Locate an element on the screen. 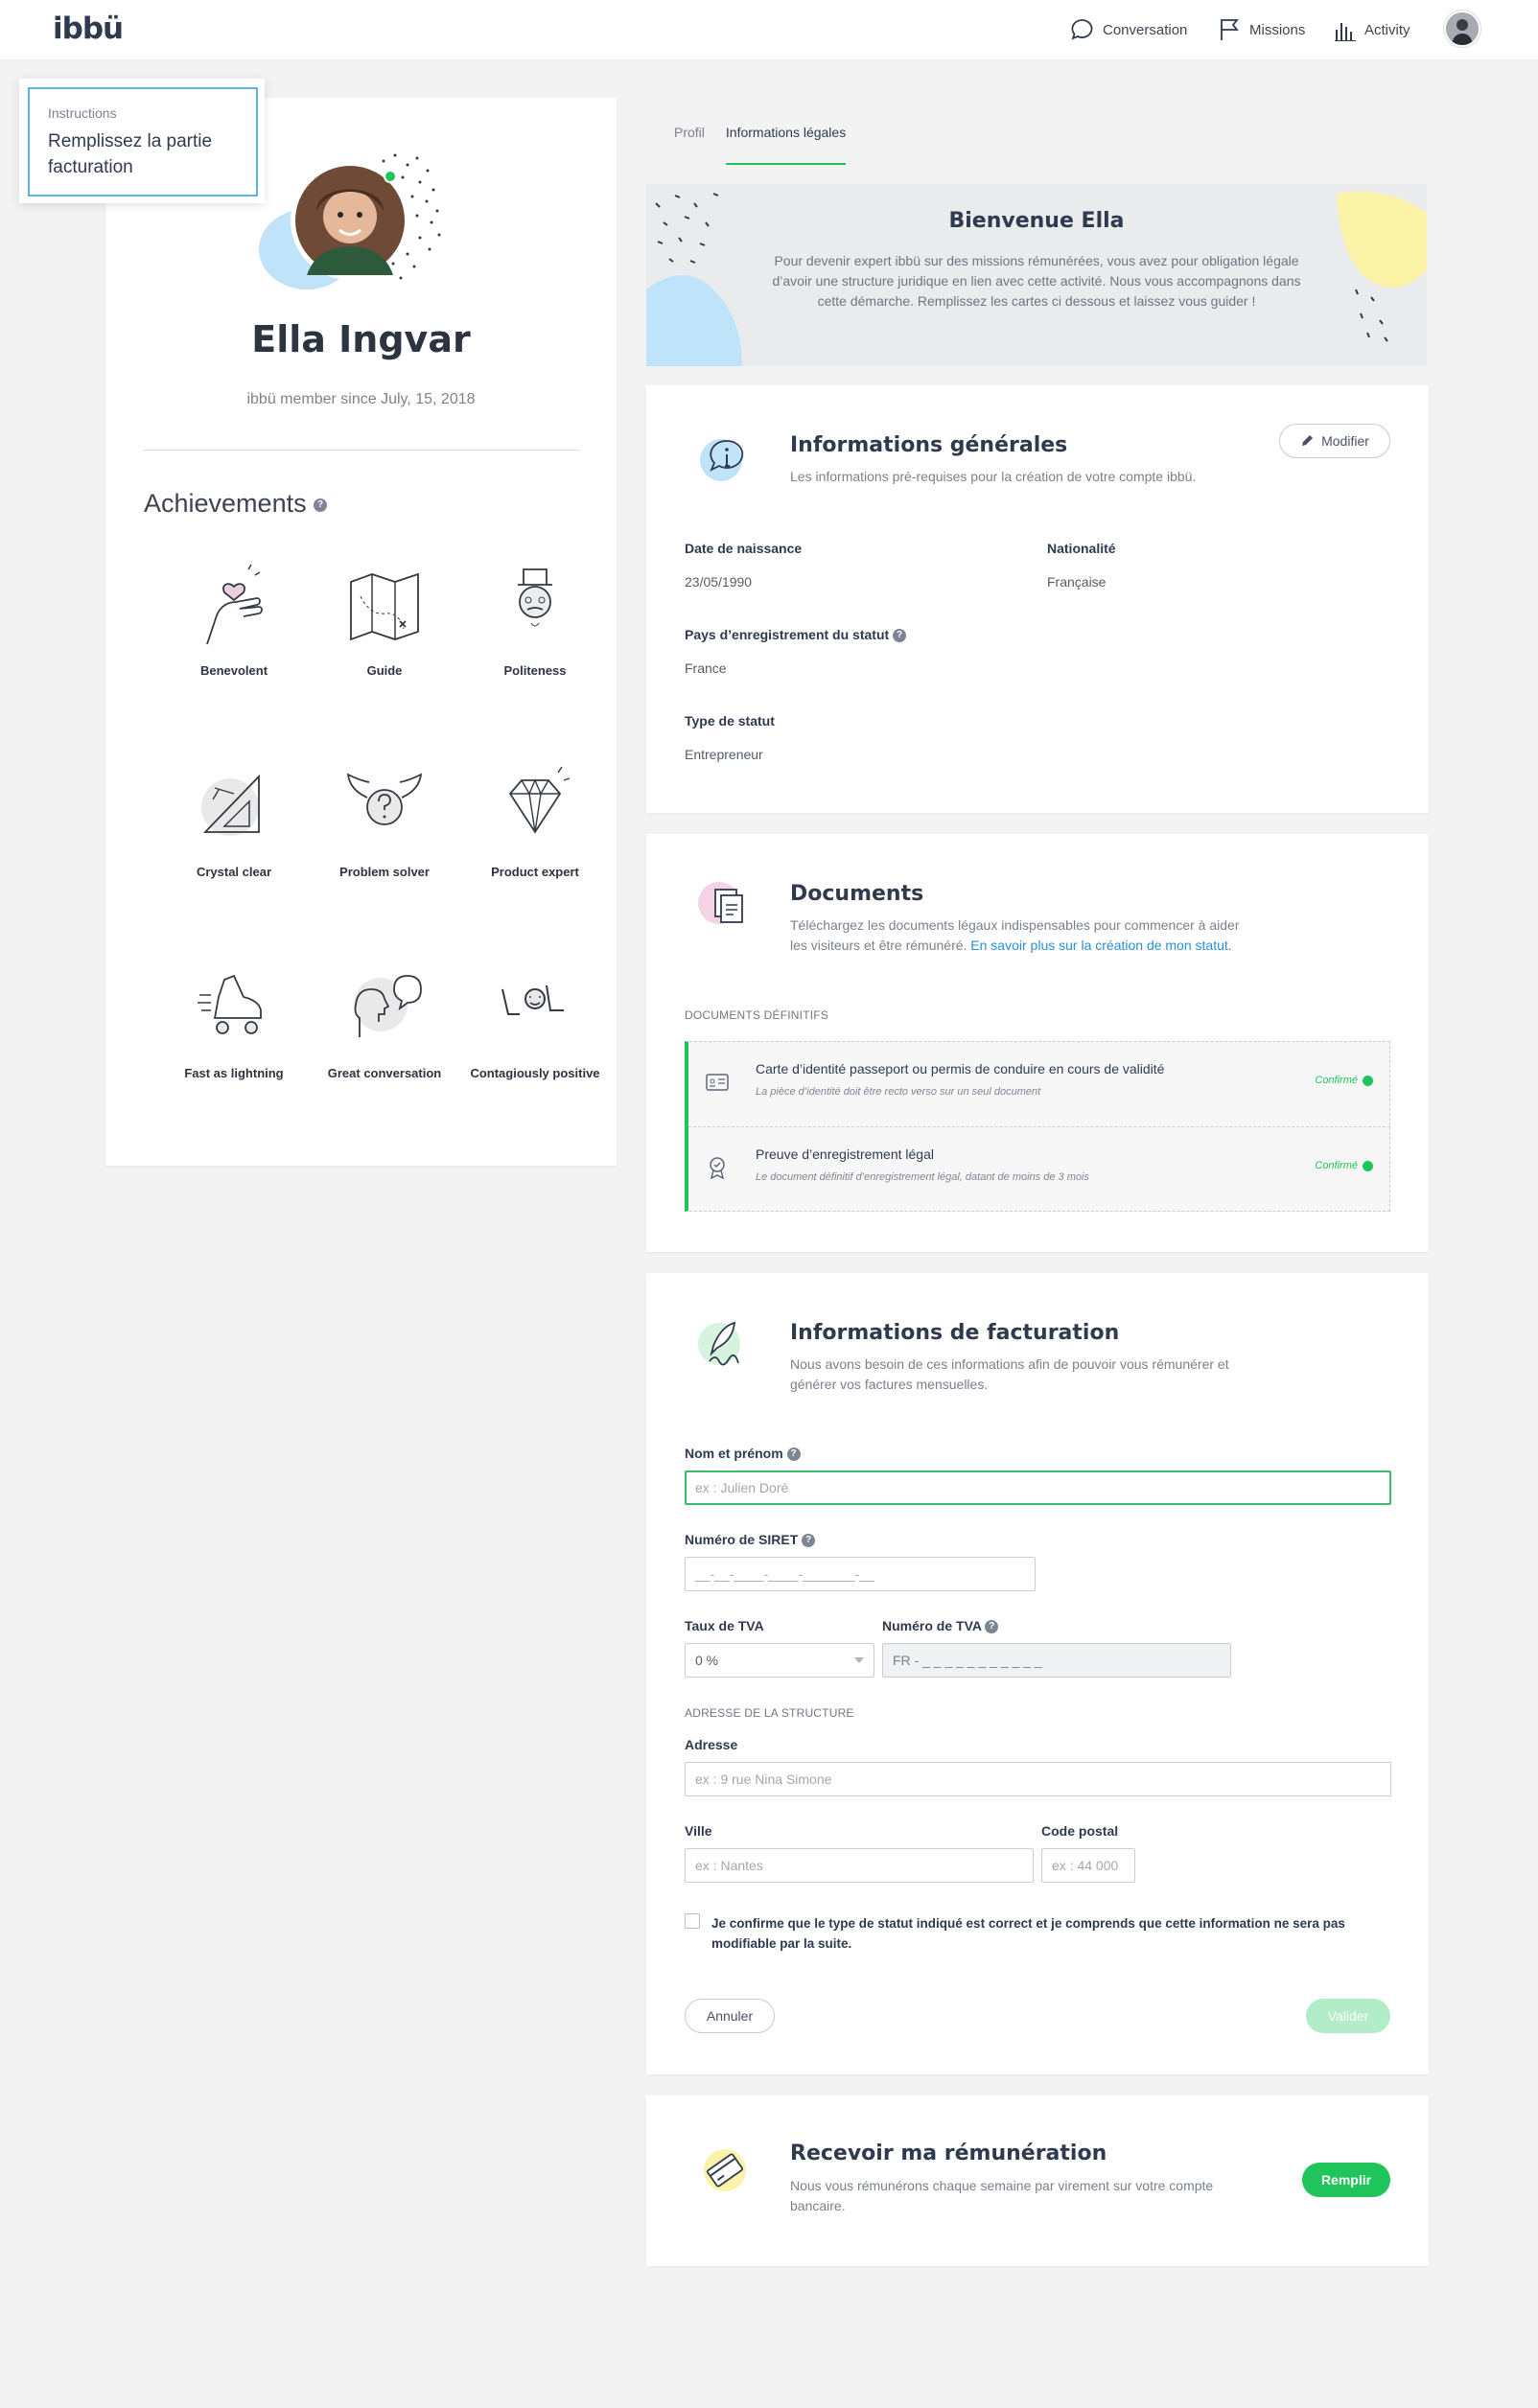 The image size is (1538, 2408). achievement-product-expert: Product expert is located at coordinates (535, 819).